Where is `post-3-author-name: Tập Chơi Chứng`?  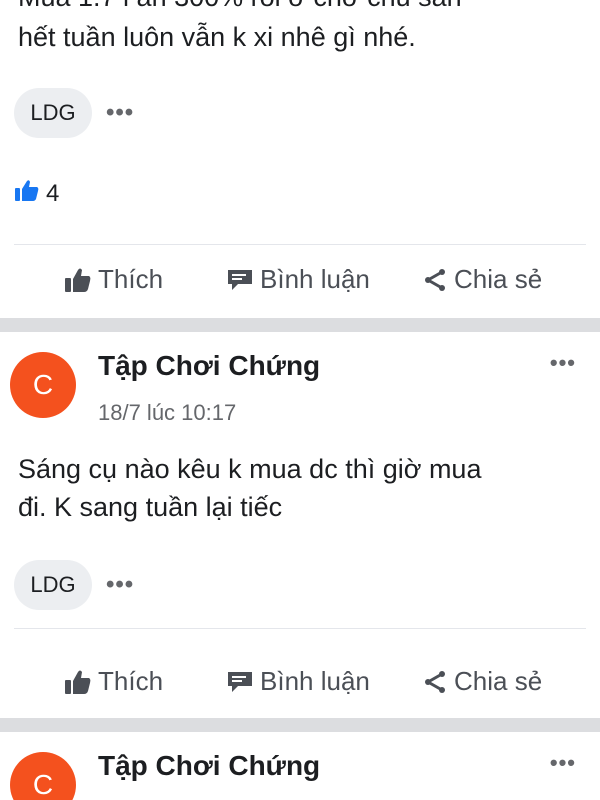 post-3-author-name: Tập Chơi Chứng is located at coordinates (209, 766).